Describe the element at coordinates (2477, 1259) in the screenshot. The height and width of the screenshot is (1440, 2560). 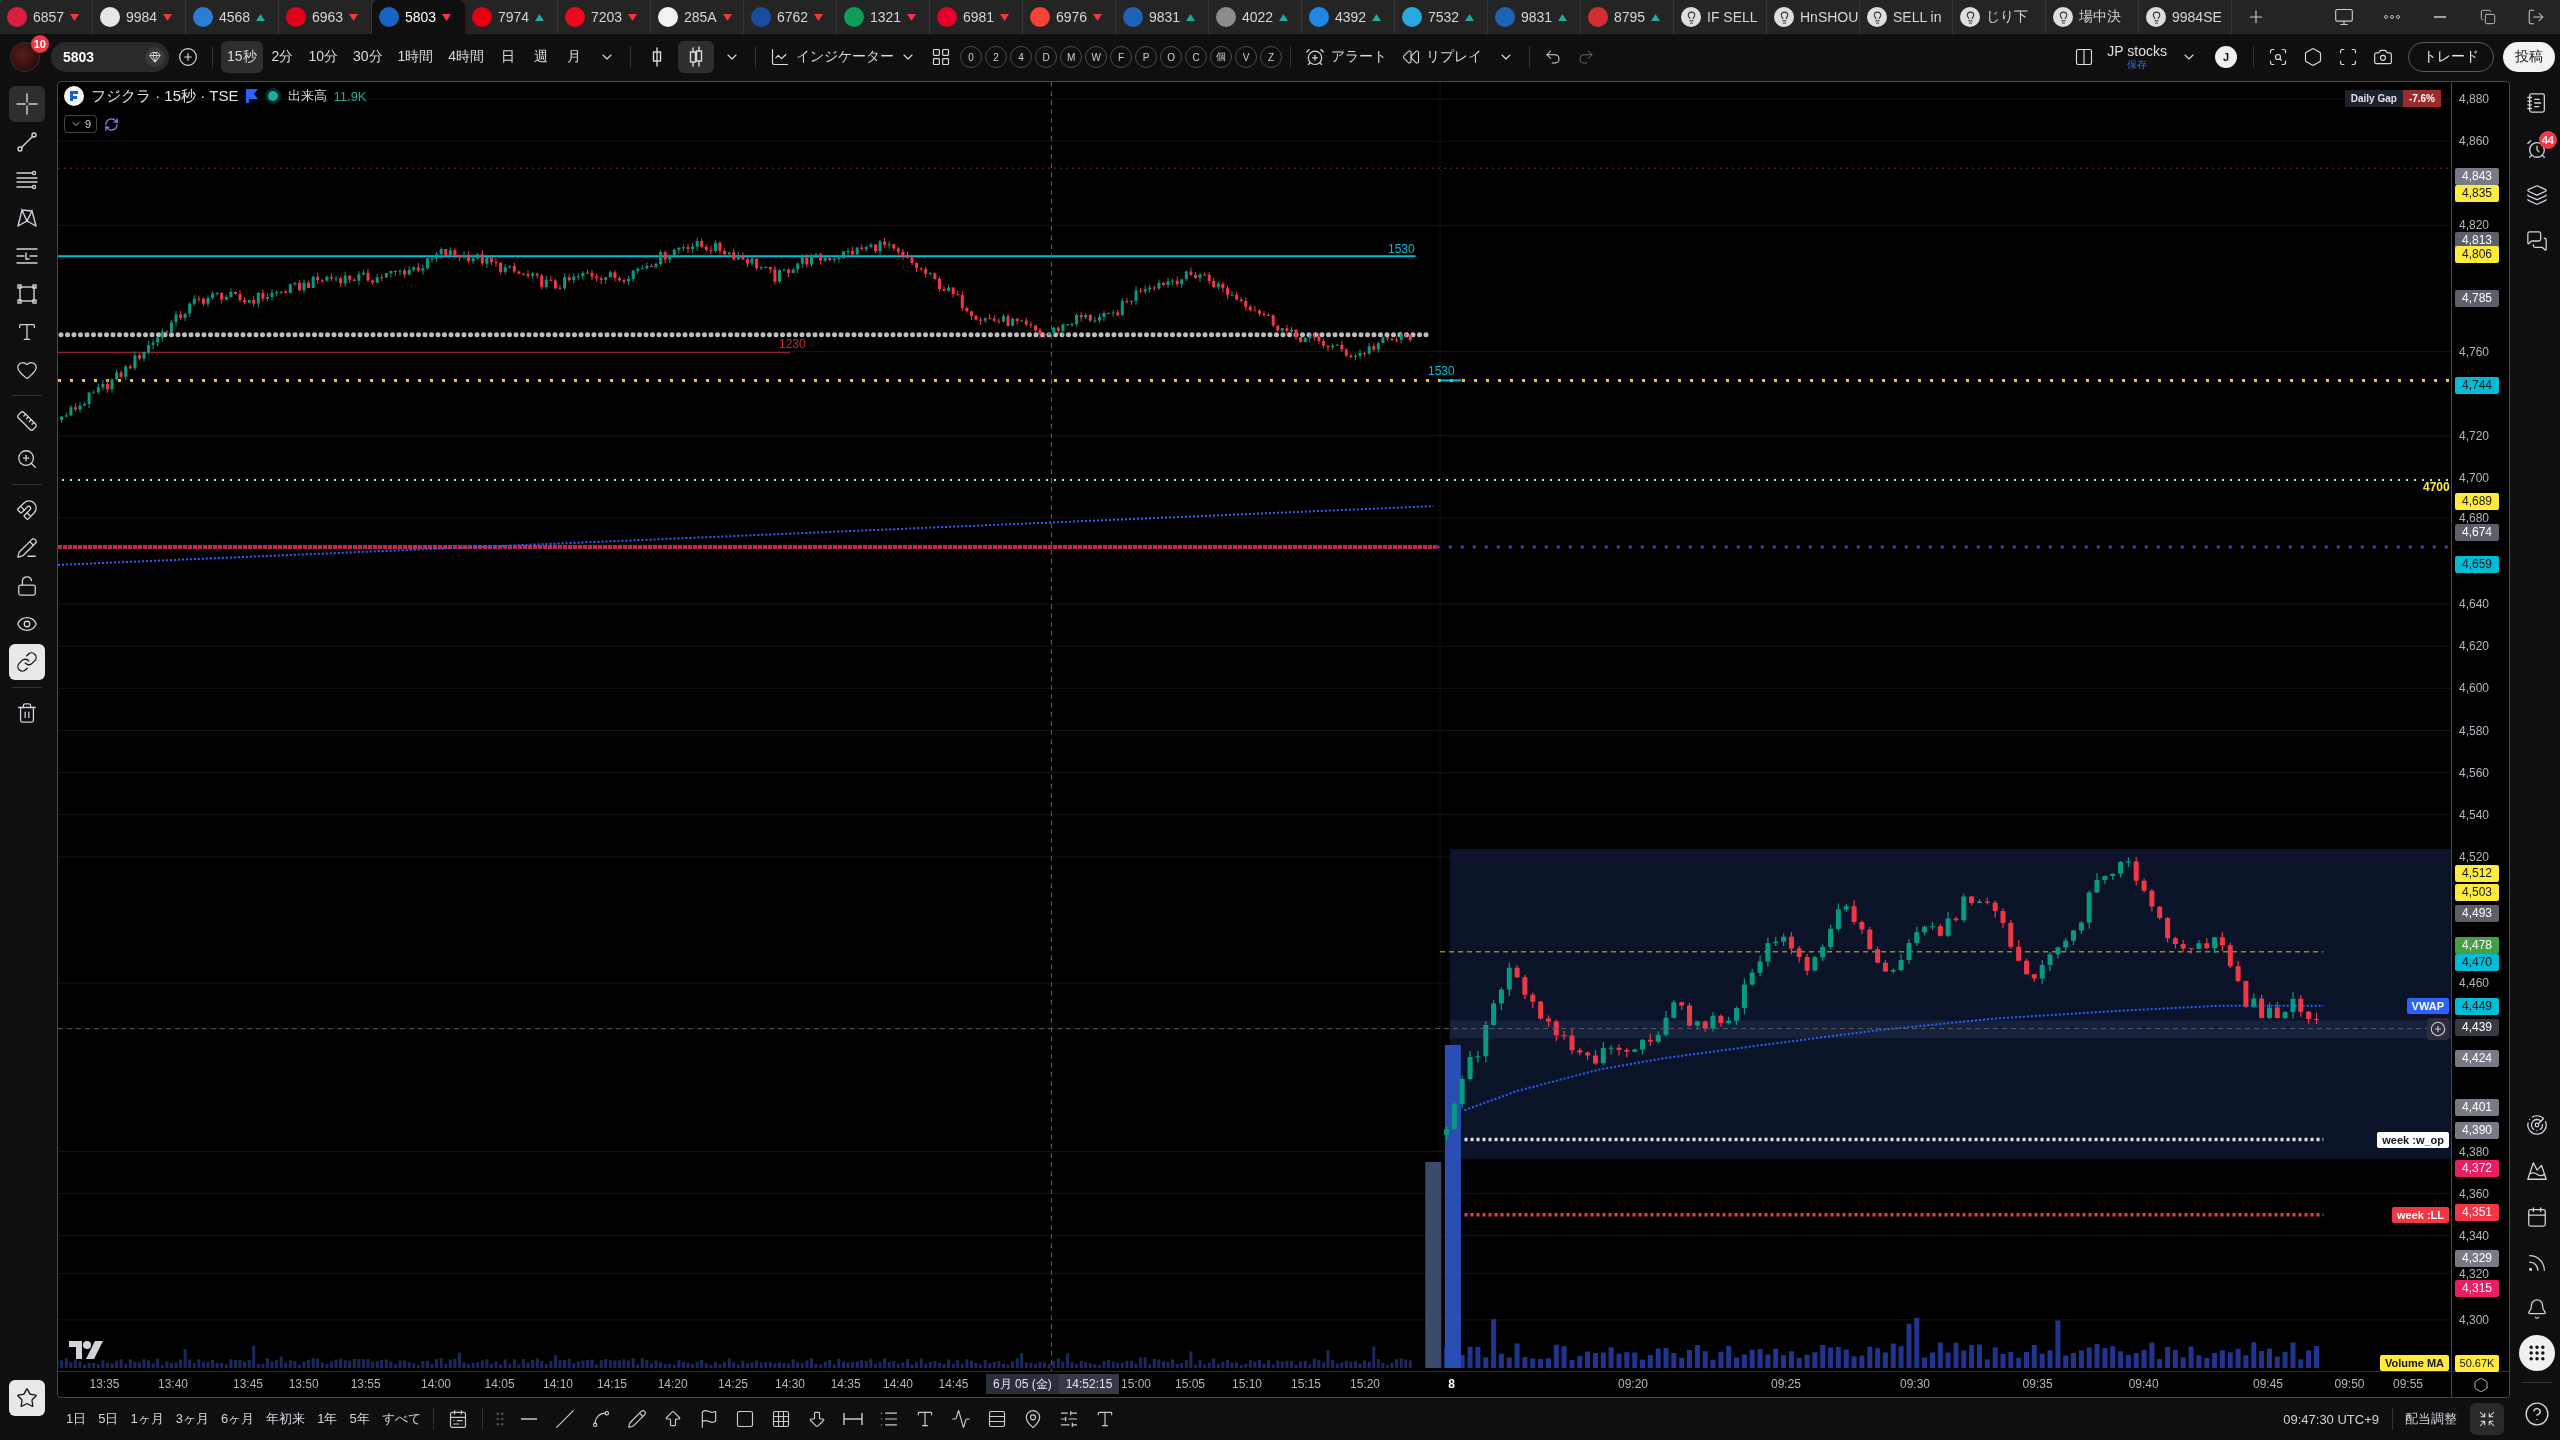
I see `price-tag: 4,329` at that location.